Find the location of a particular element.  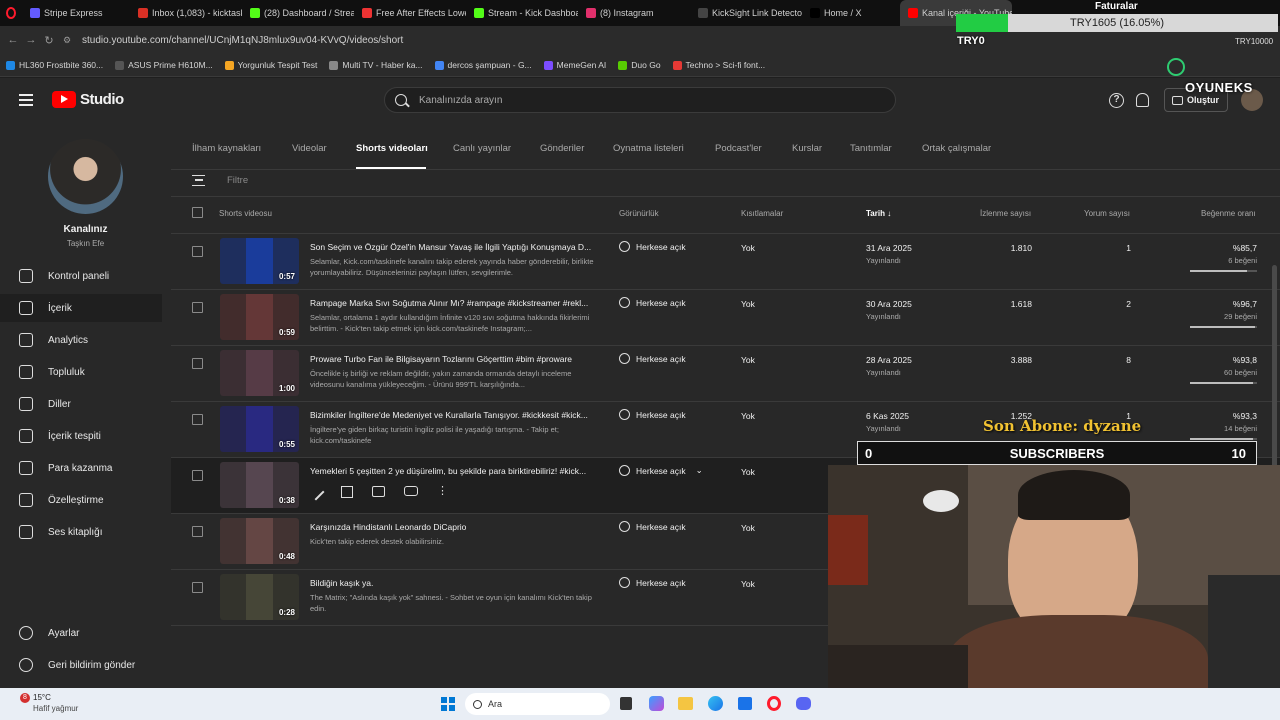

sidebar-item: Özelleştirme is located at coordinates (81, 500).